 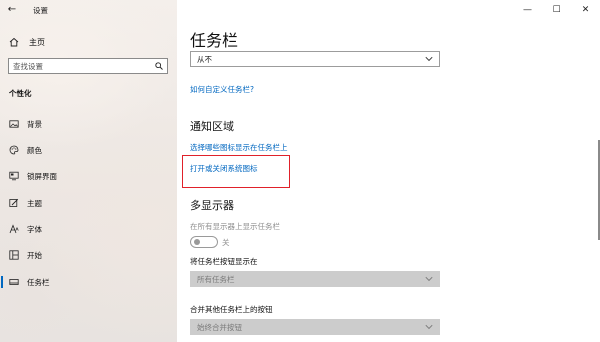 I want to click on dropdown-value: 始终合并按钮, so click(x=219, y=327).